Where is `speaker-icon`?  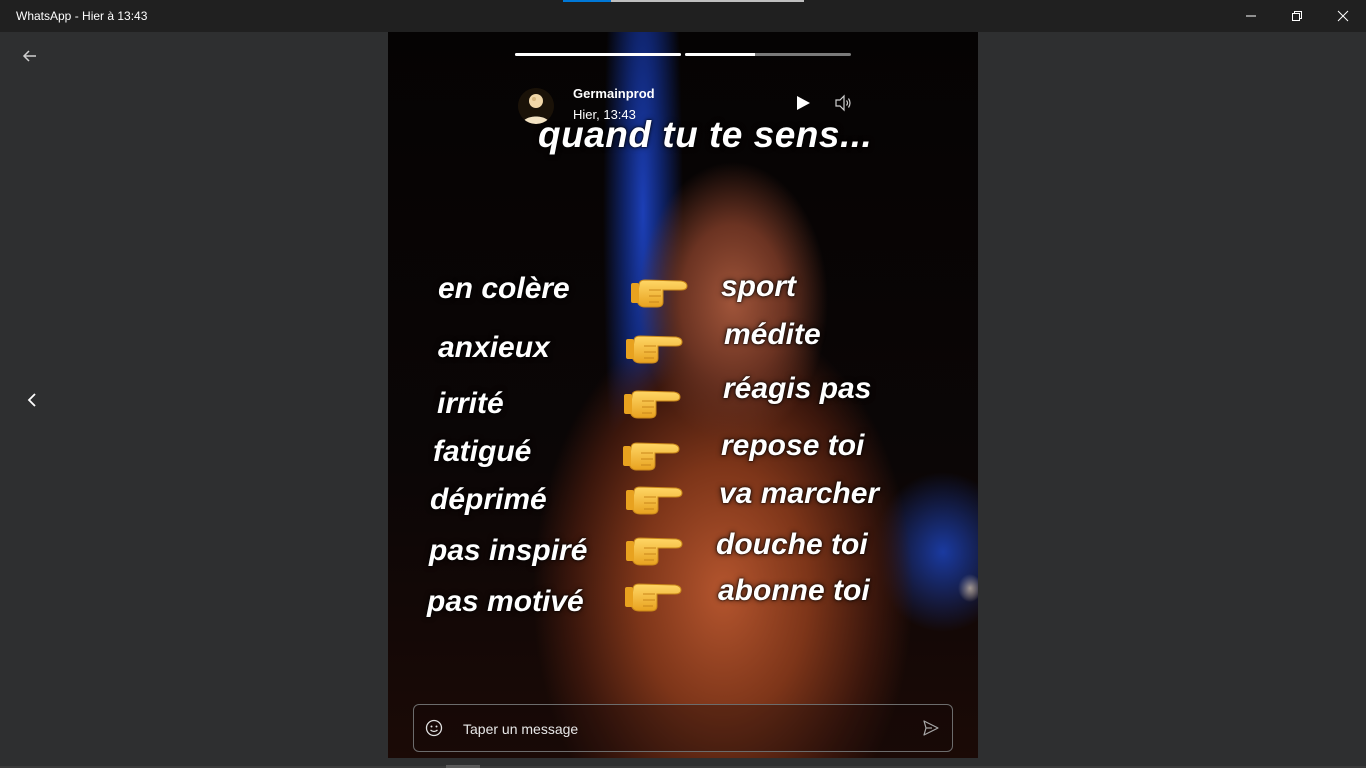
speaker-icon is located at coordinates (843, 103).